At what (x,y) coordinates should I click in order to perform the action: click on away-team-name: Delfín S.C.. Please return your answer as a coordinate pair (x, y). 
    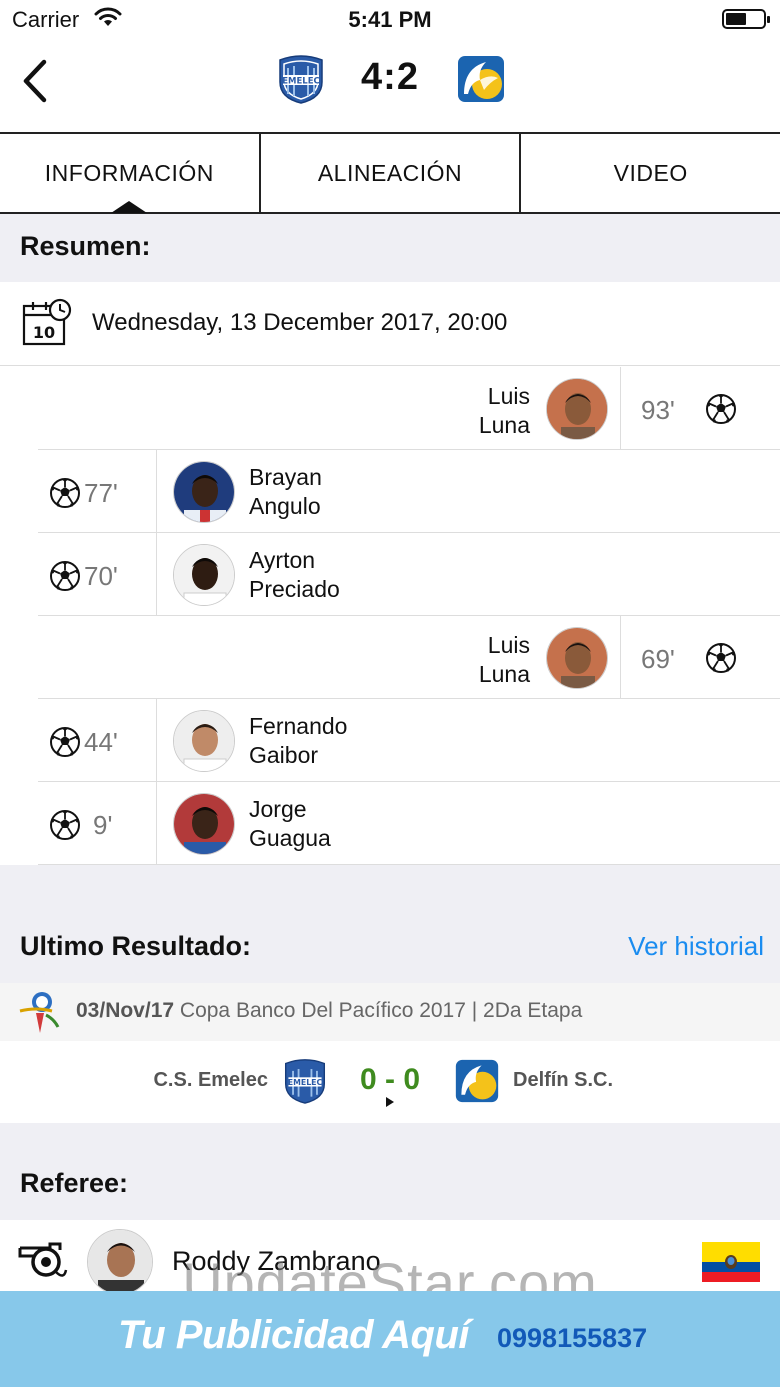
    Looking at the image, I should click on (563, 1080).